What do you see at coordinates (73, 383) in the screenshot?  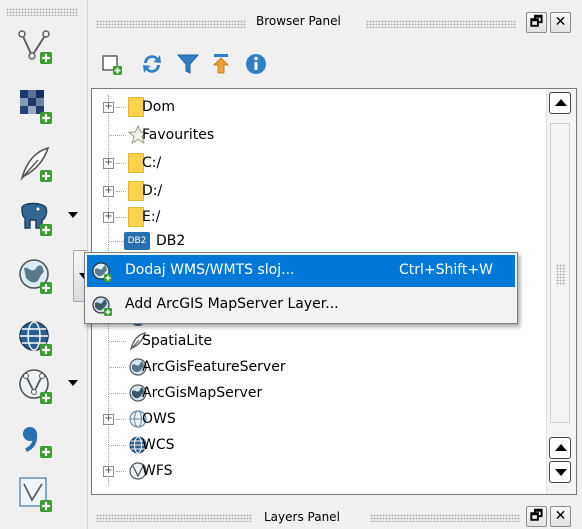 I see `wfs-dropdown-arrow-icon` at bounding box center [73, 383].